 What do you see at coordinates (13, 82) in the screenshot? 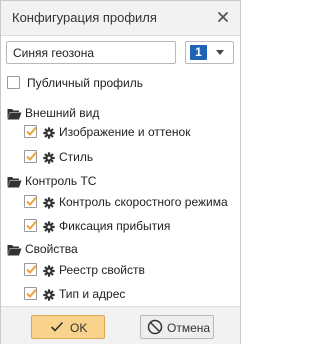
I see `public-profile-checkbox` at bounding box center [13, 82].